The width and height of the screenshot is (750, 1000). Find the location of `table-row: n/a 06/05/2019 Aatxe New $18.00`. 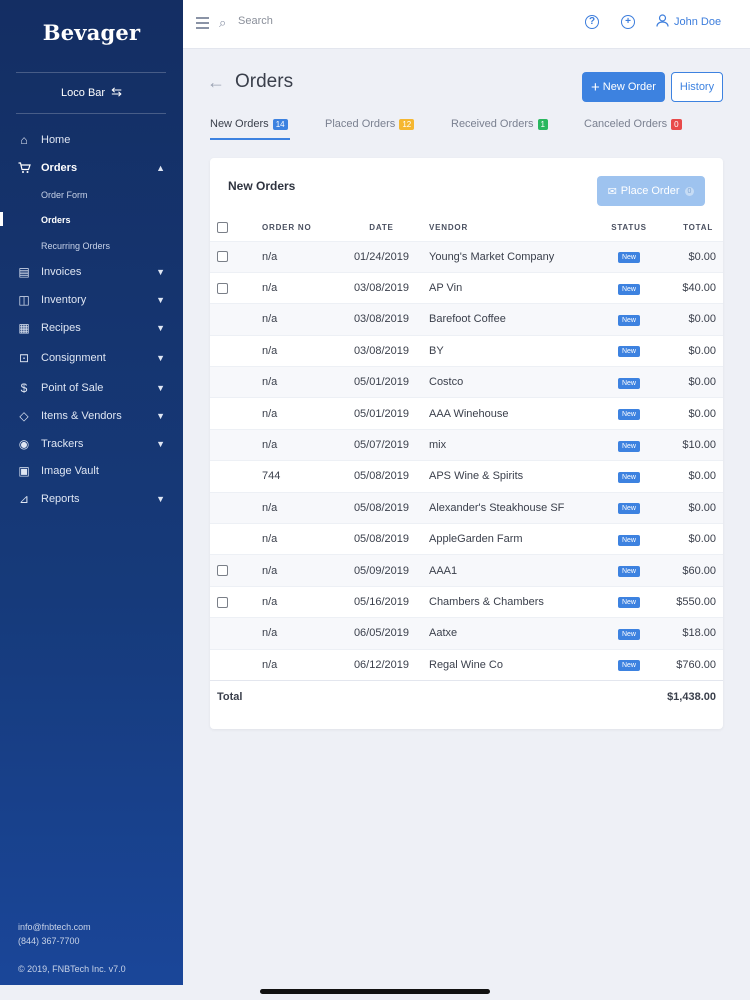

table-row: n/a 06/05/2019 Aatxe New $18.00 is located at coordinates (466, 633).